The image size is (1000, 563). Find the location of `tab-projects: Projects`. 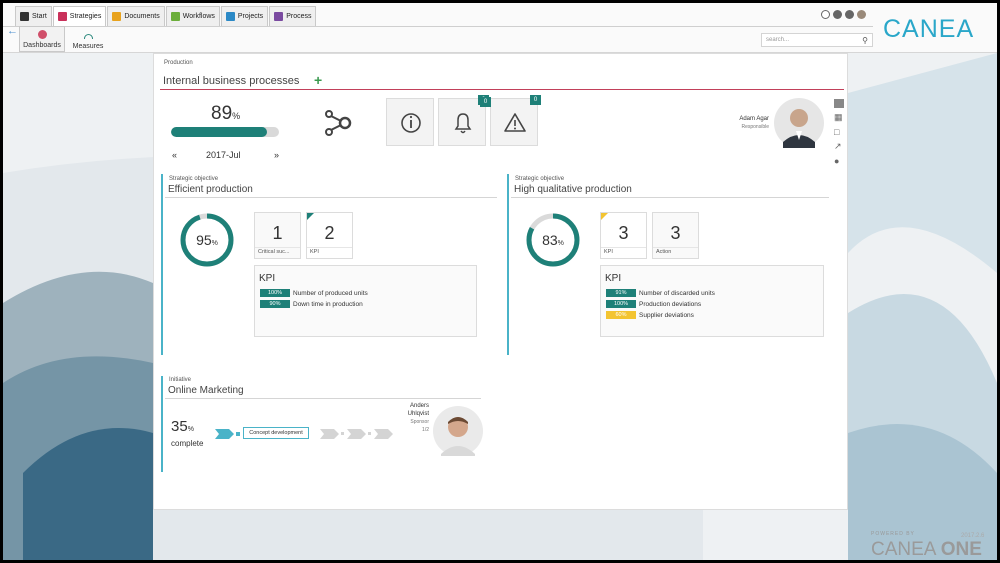

tab-projects: Projects is located at coordinates (244, 16).